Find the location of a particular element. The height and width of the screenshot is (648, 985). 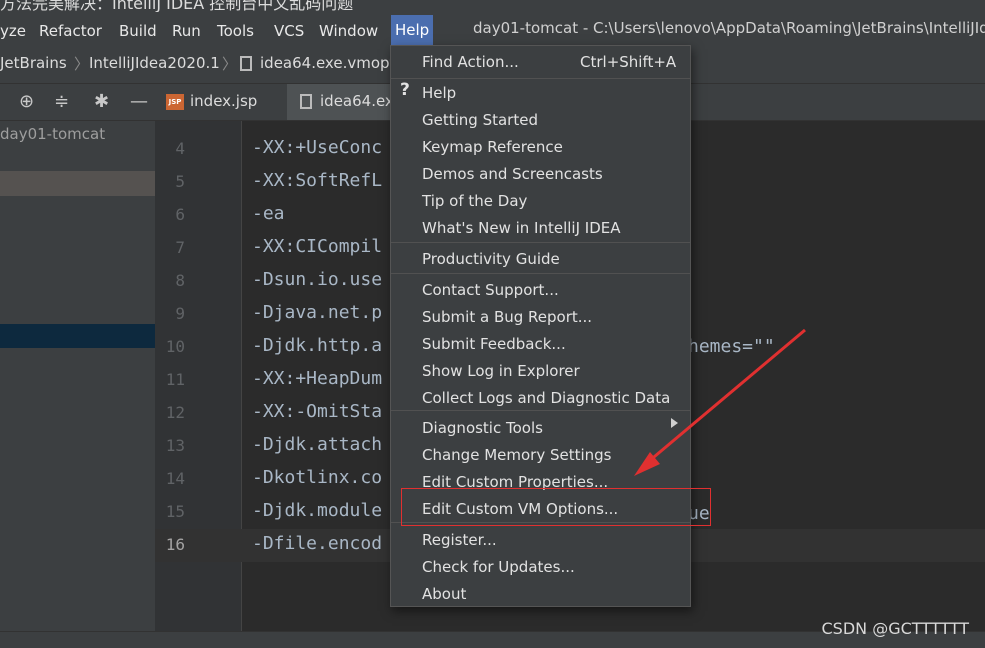

collapse-icon: ≑ is located at coordinates (61, 101).